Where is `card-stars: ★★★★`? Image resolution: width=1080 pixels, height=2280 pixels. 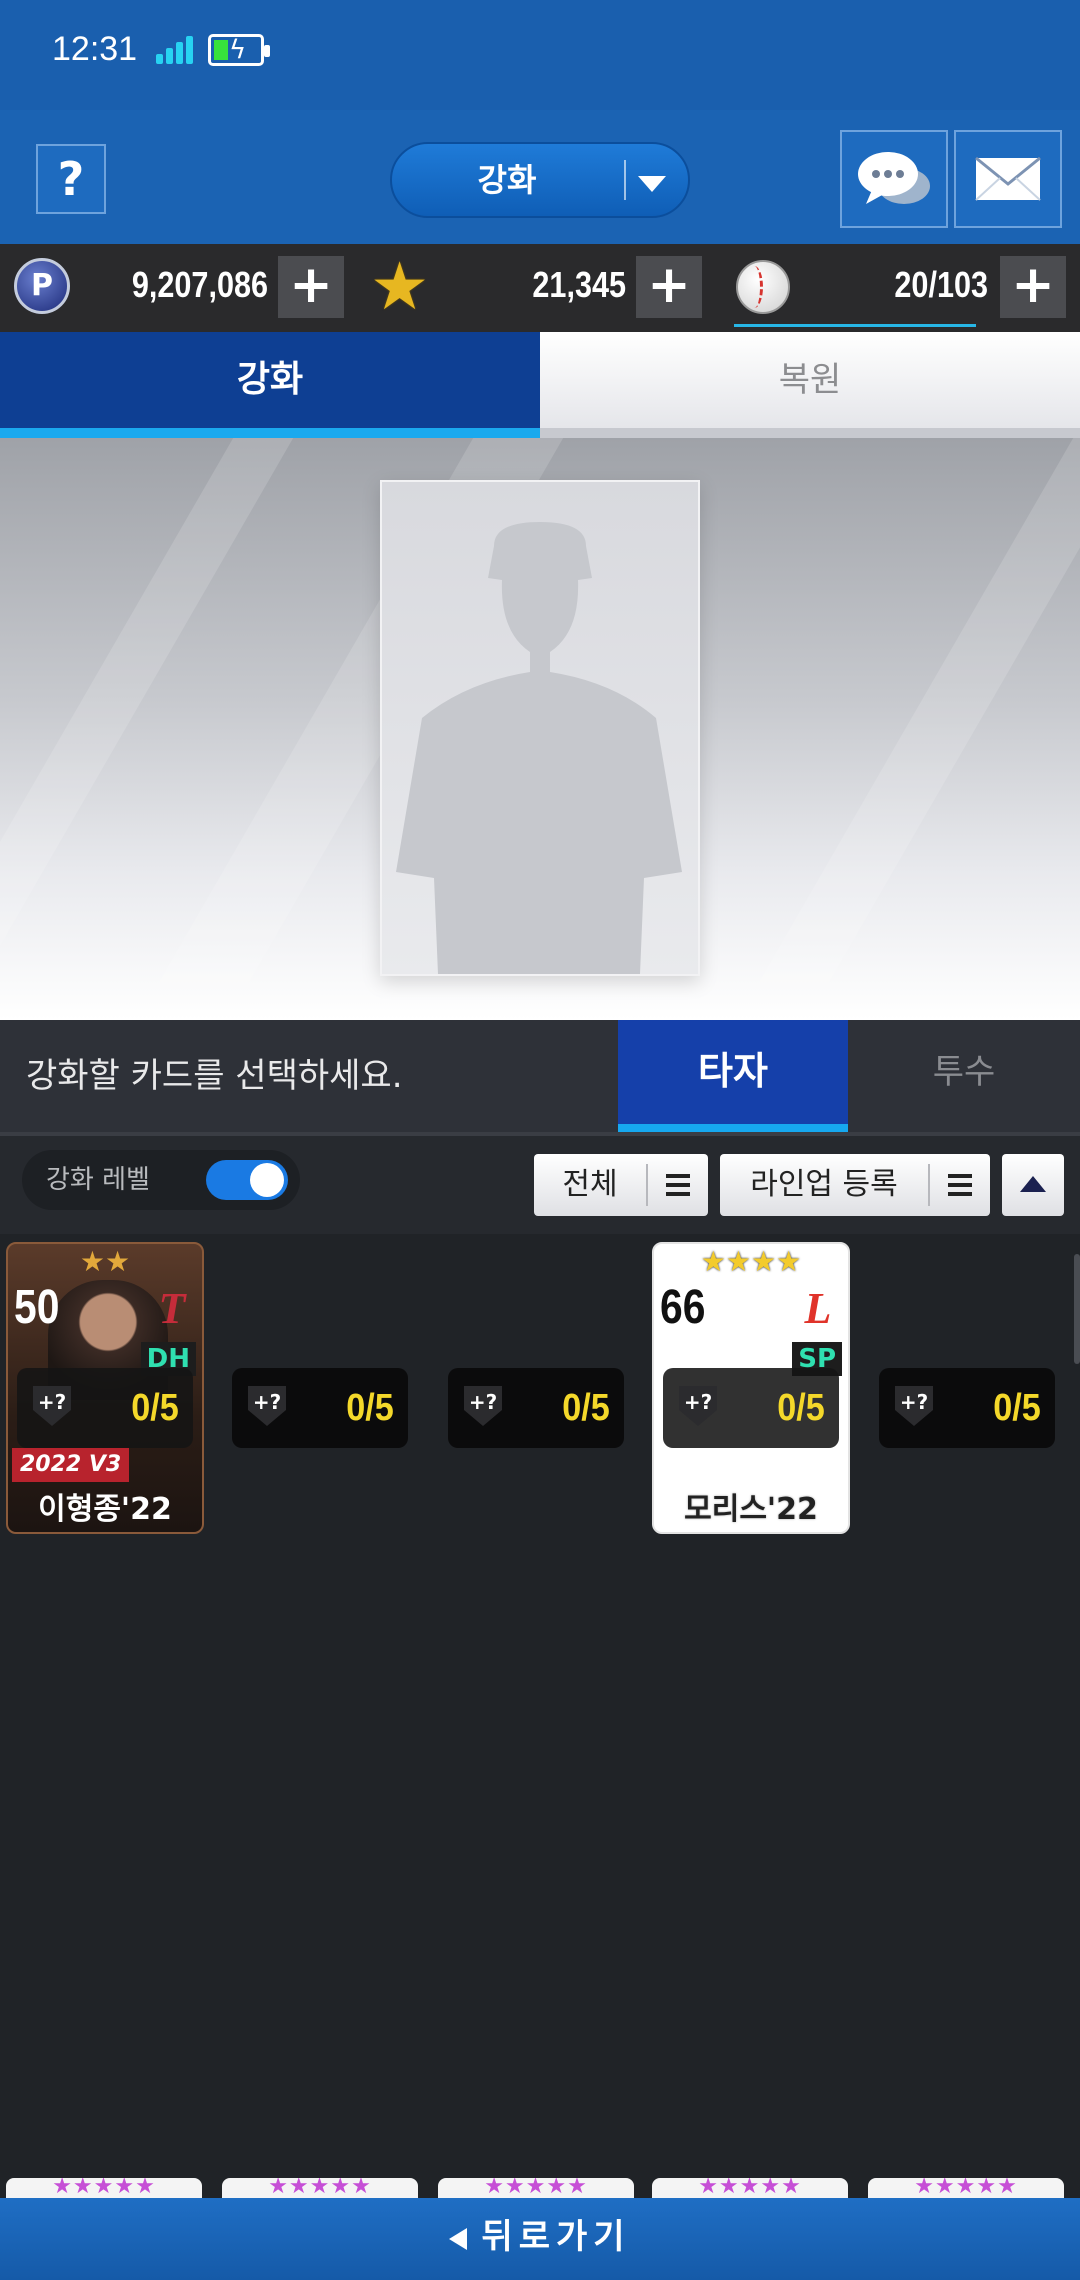 card-stars: ★★★★ is located at coordinates (751, 1261).